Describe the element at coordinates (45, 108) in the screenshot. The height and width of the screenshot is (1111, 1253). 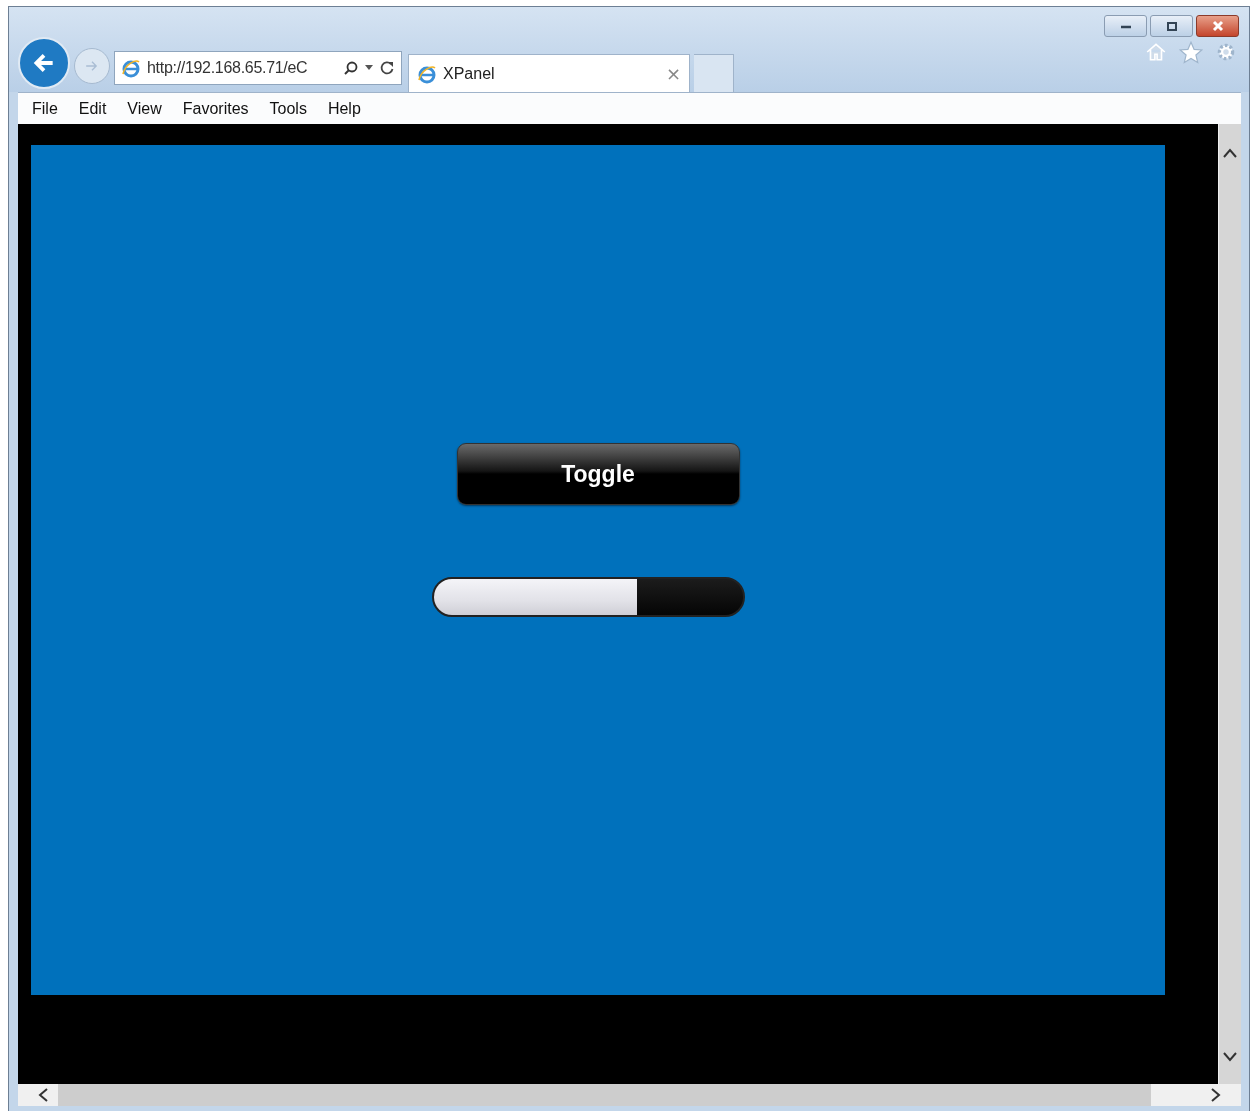
I see `menu-item: File` at that location.